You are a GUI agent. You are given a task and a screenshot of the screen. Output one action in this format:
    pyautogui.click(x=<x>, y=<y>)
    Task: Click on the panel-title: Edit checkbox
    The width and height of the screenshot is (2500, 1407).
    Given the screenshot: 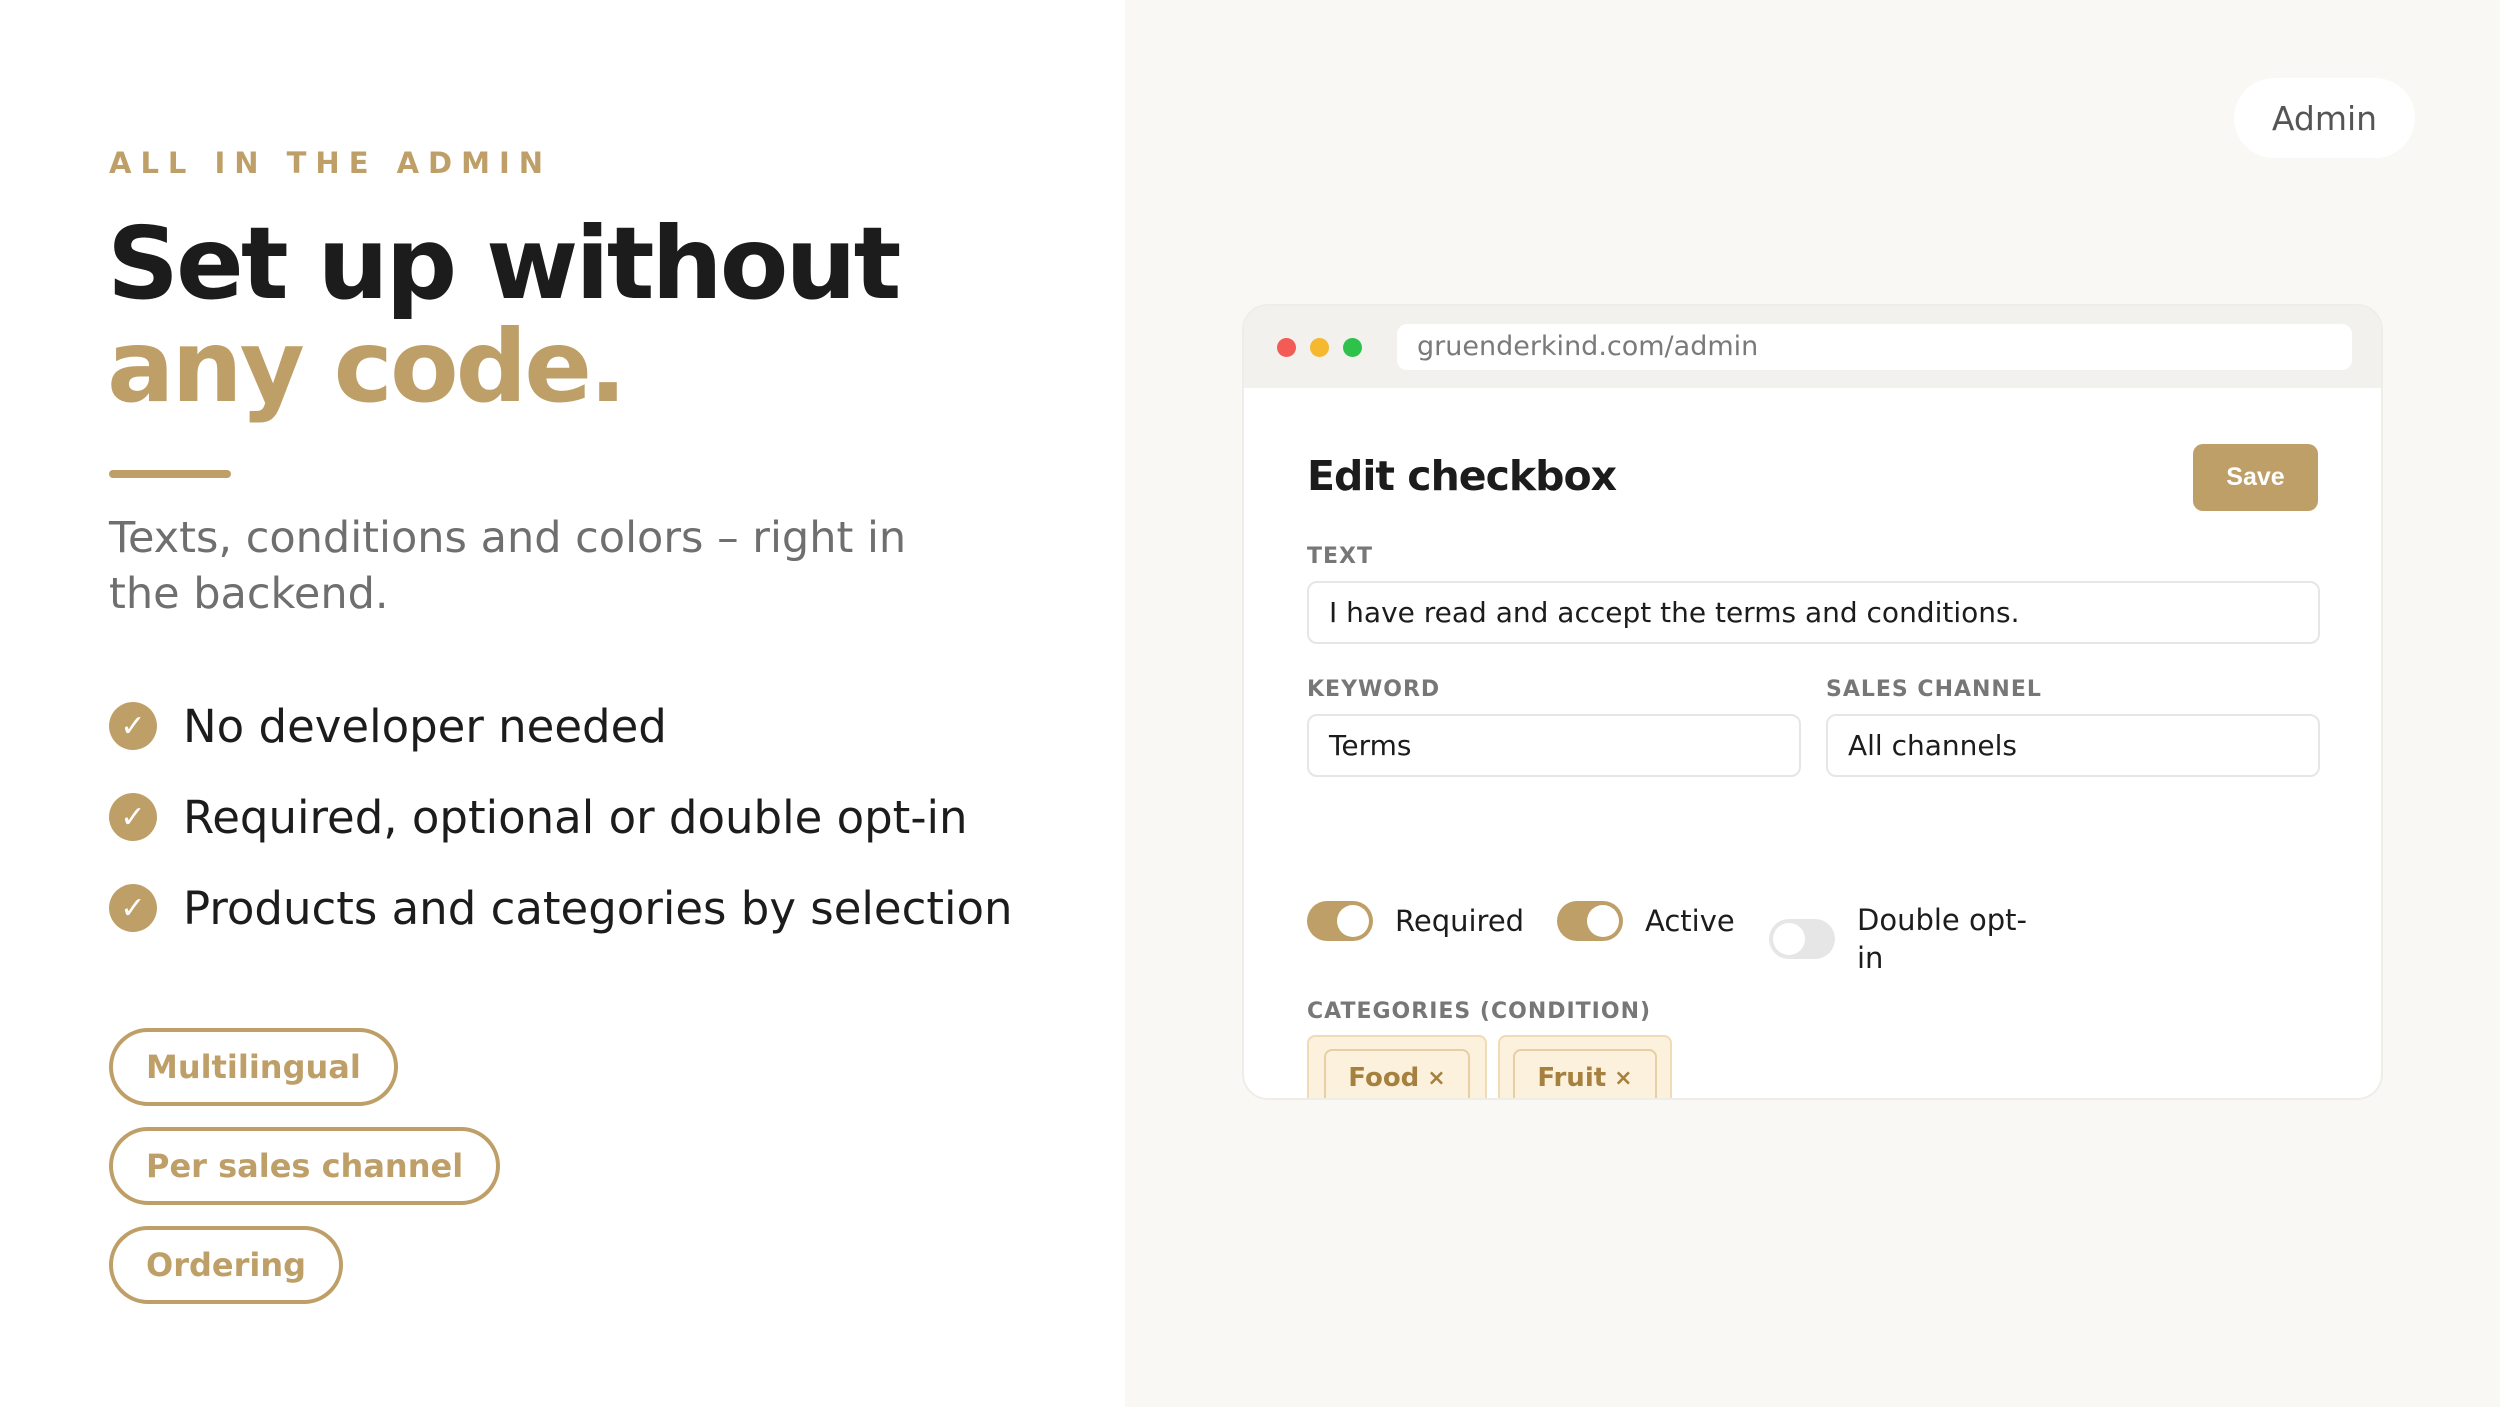 What is the action you would take?
    pyautogui.click(x=1462, y=476)
    